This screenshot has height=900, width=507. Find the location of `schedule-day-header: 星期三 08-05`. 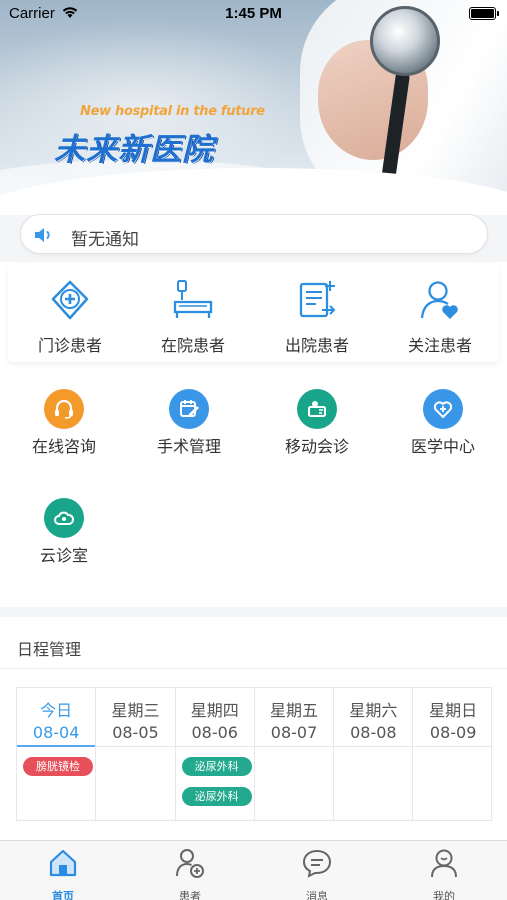

schedule-day-header: 星期三 08-05 is located at coordinates (135, 717).